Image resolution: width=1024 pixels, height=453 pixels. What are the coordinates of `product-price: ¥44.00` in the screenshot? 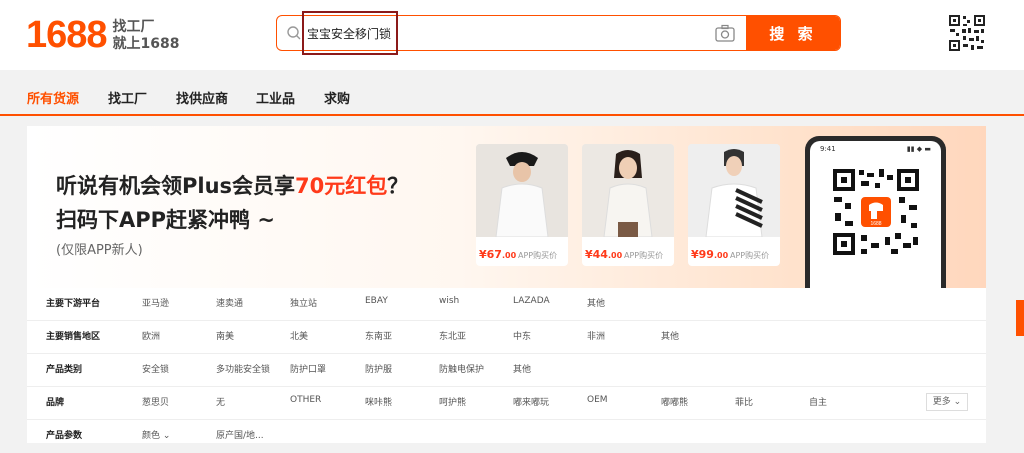 It's located at (604, 254).